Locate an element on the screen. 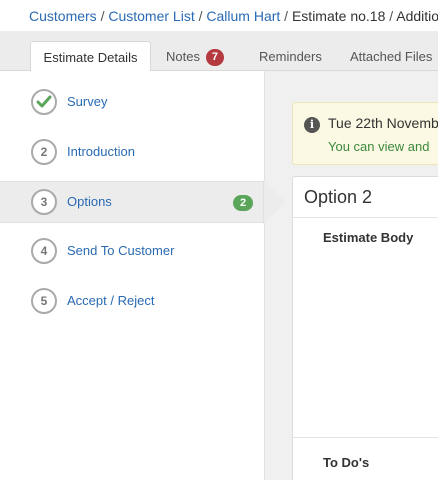 The height and width of the screenshot is (480, 438). step-label: Accept / Reject is located at coordinates (111, 300).